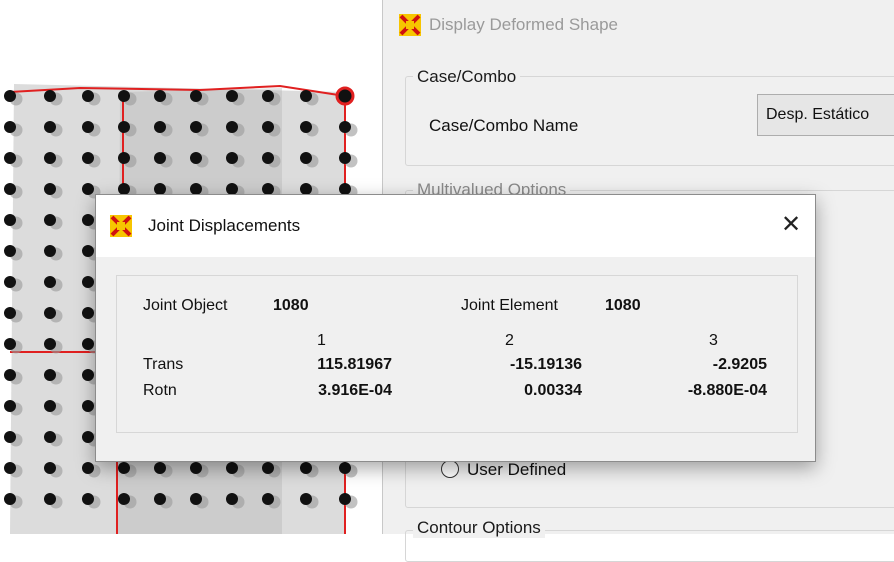 The image size is (894, 562). I want to click on close-button: ✕, so click(791, 225).